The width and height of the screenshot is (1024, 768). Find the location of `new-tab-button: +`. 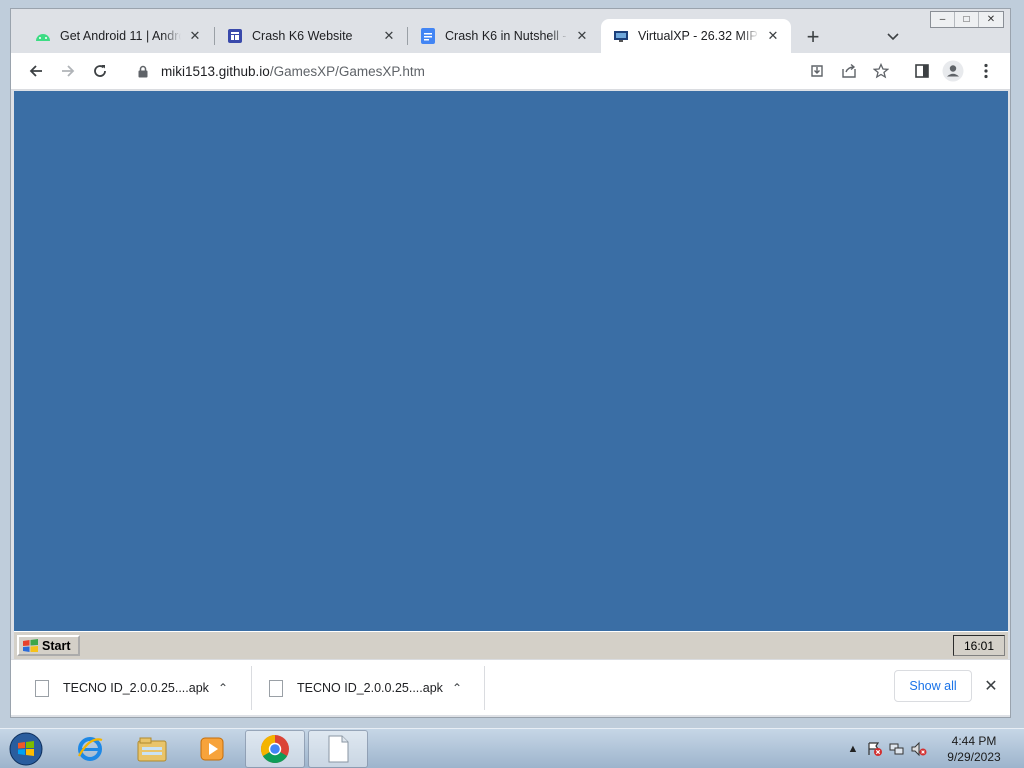

new-tab-button: + is located at coordinates (813, 36).